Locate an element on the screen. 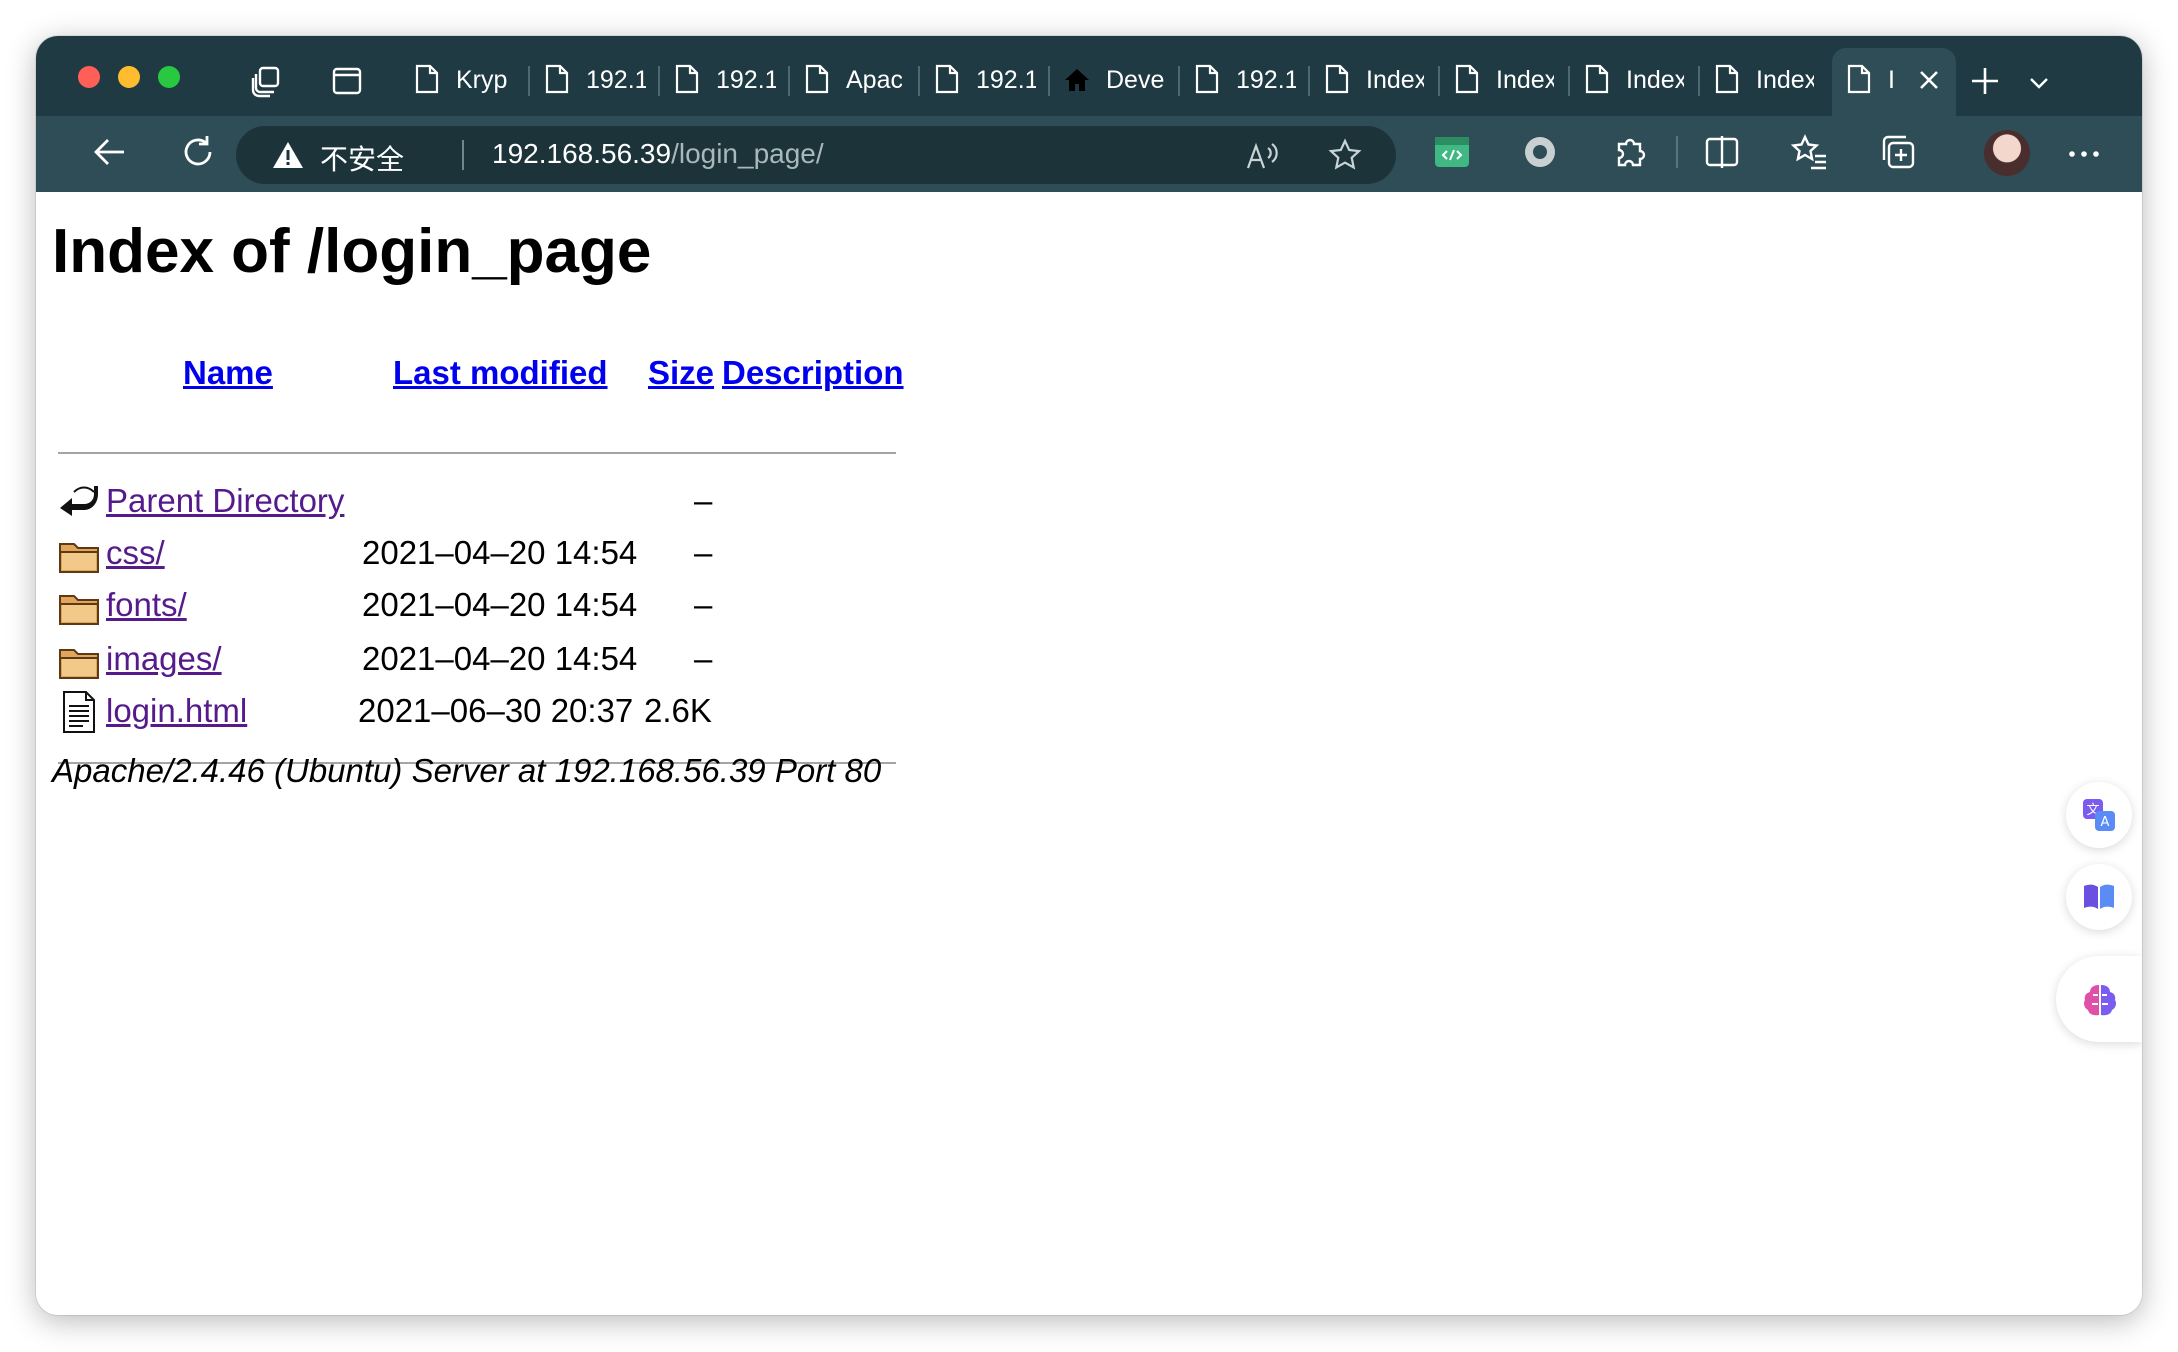  reader-book-icon is located at coordinates (2099, 896).